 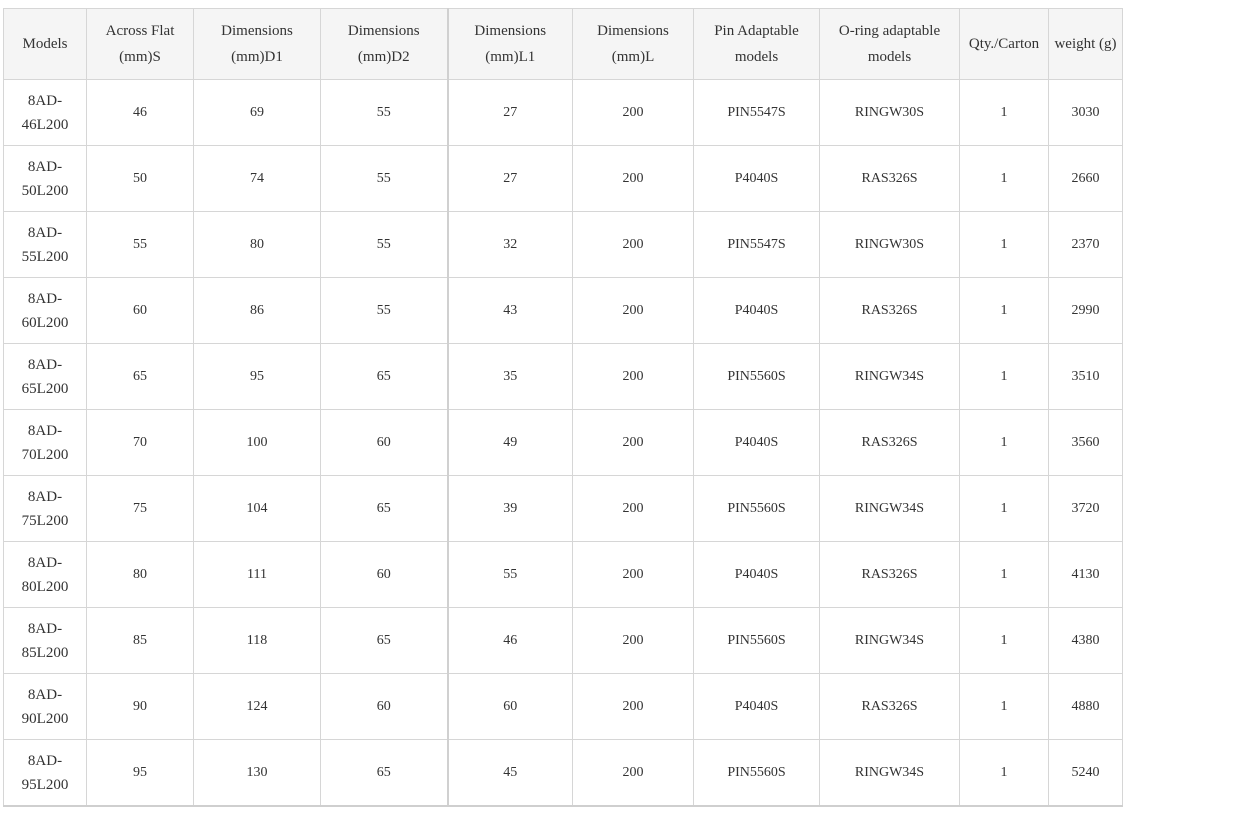 I want to click on table-cell-models: 8AD-50L200, so click(x=45, y=178).